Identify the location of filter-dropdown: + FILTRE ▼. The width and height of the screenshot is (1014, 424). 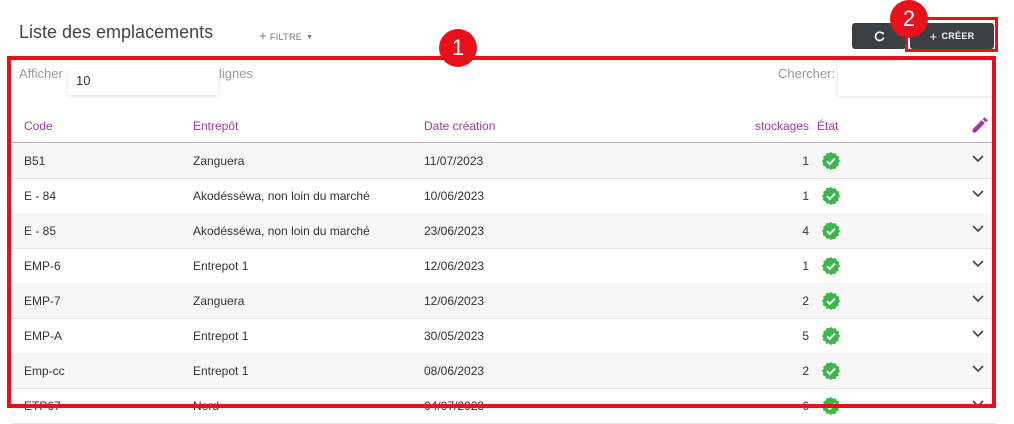
(286, 35).